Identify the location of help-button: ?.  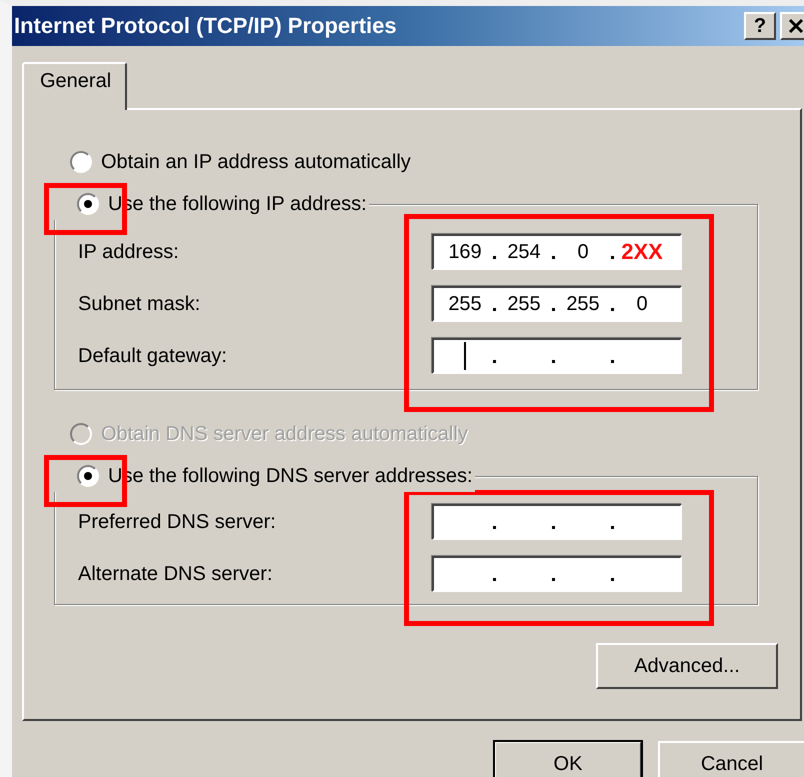
(760, 26).